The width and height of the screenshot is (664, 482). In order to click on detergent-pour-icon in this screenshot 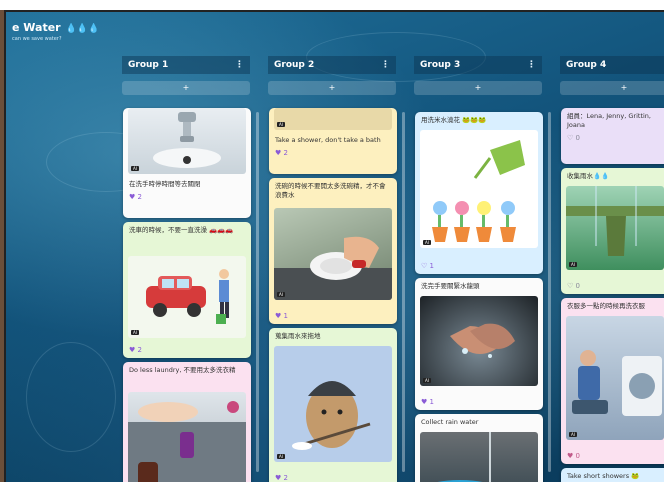, I will do `click(187, 441)`.